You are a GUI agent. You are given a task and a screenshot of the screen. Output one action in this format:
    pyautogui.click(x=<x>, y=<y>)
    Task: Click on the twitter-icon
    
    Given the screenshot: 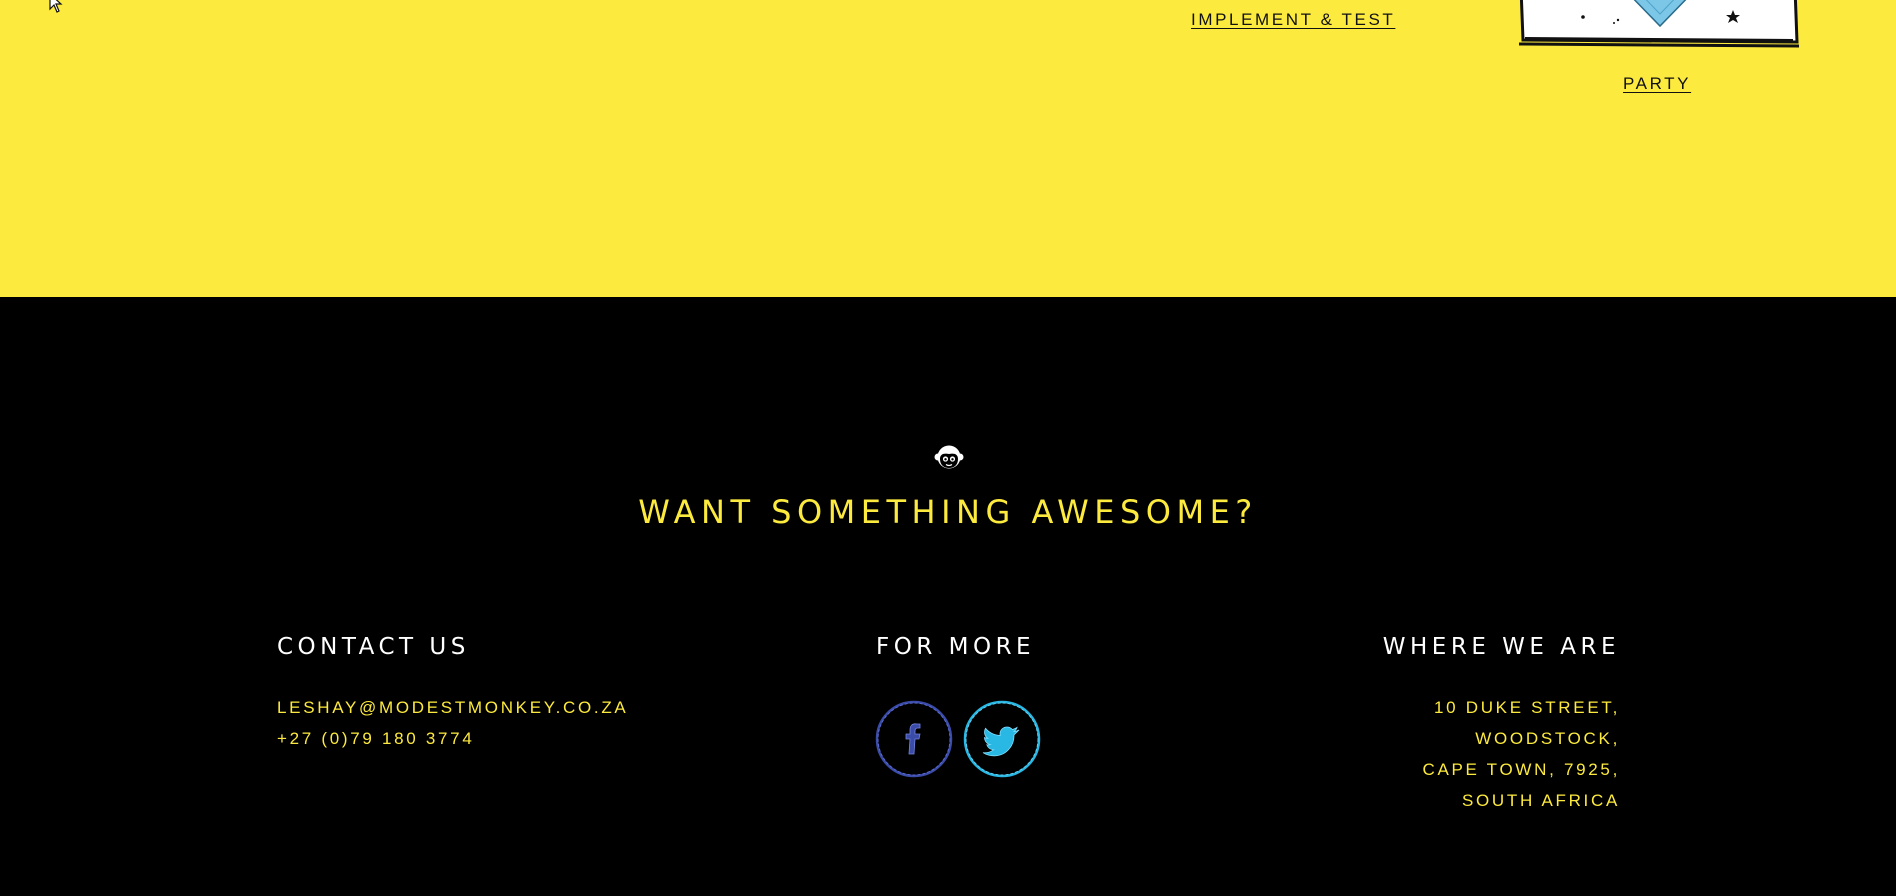 What is the action you would take?
    pyautogui.click(x=1002, y=739)
    